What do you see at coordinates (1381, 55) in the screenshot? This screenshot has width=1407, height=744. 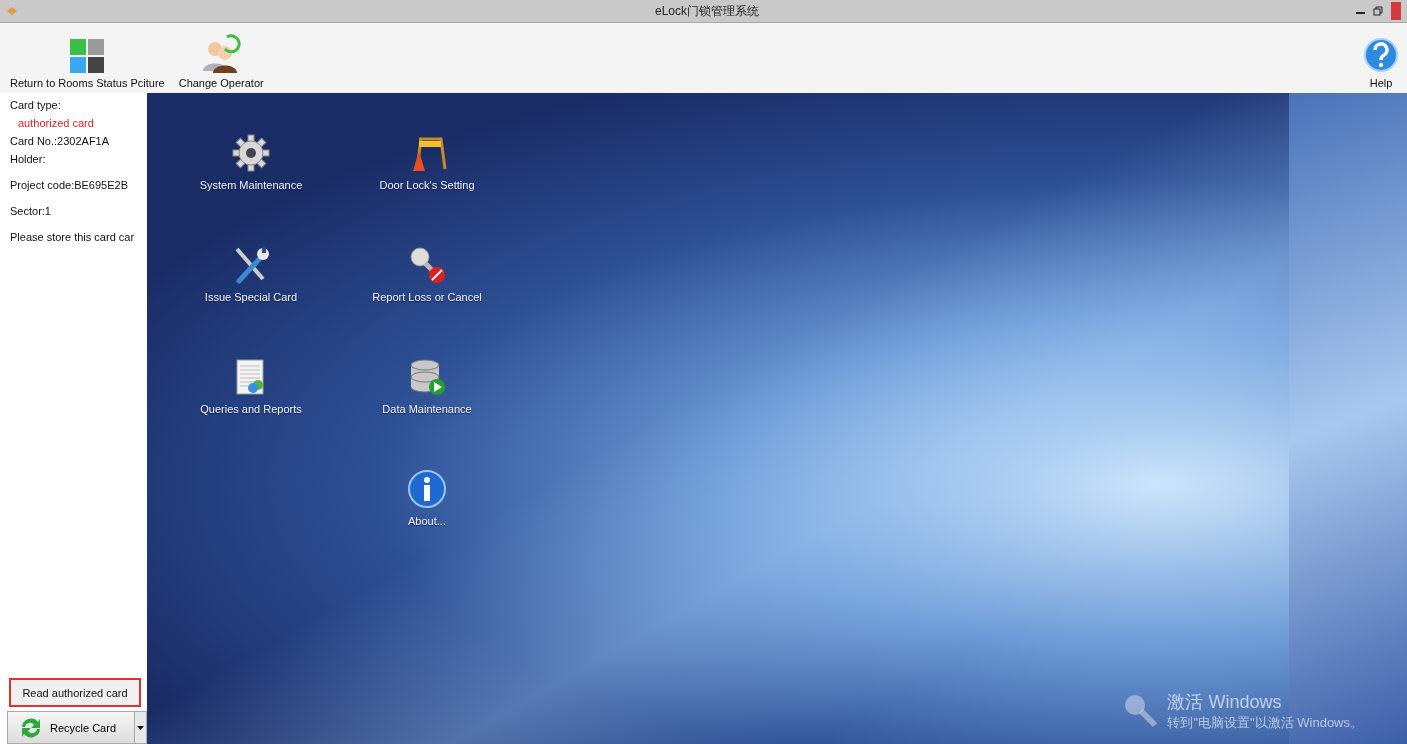 I see `help-icon` at bounding box center [1381, 55].